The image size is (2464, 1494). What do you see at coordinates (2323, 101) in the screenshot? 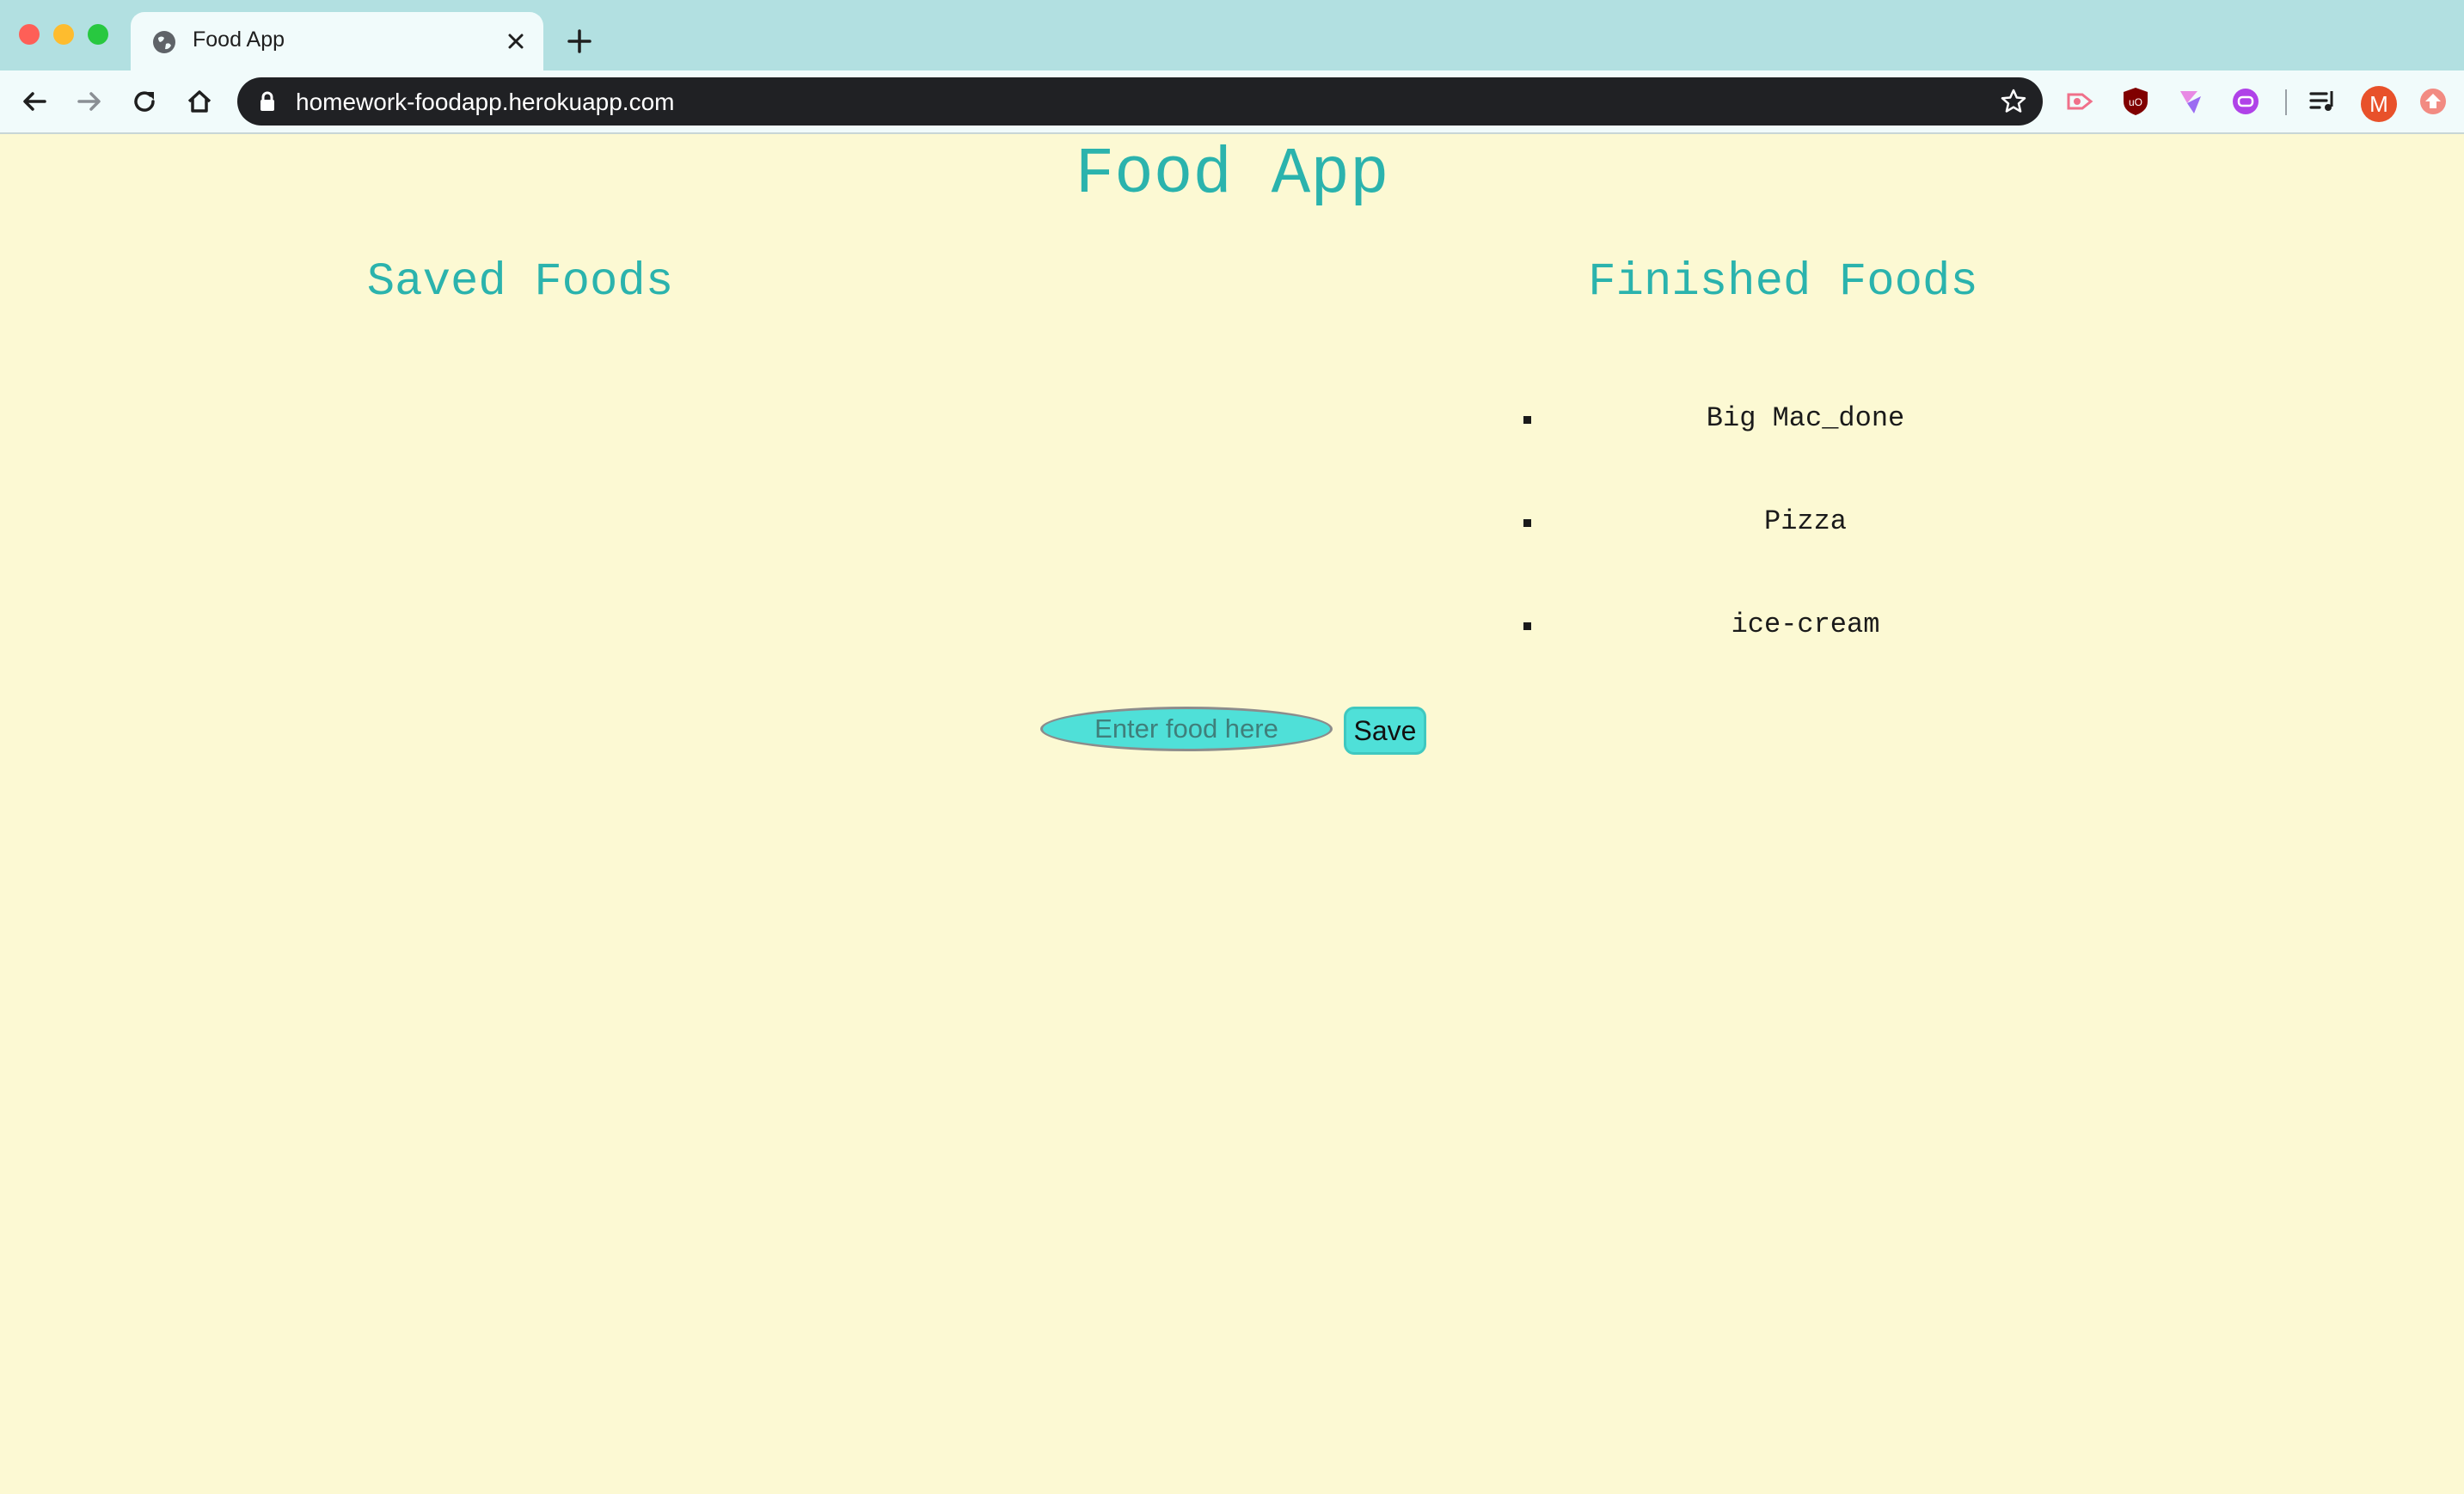
I see `playlist-icon` at bounding box center [2323, 101].